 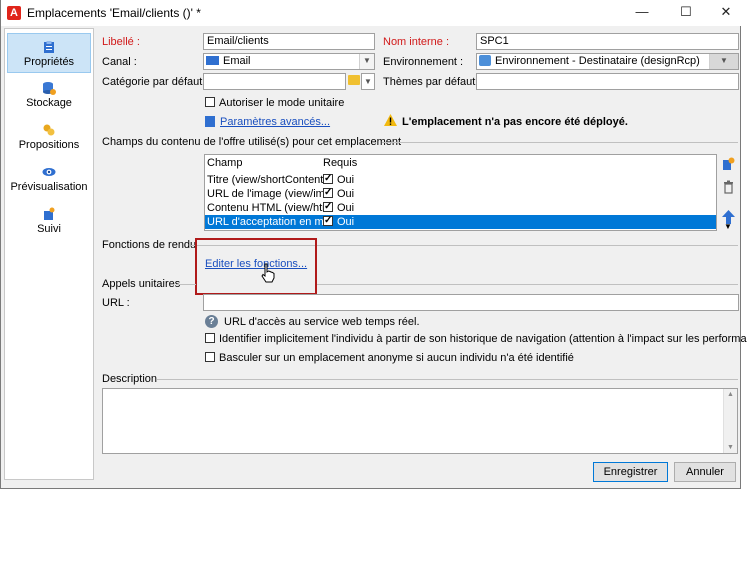 I want to click on table-row: Titre (view/shortContent) Oui, so click(x=460, y=179).